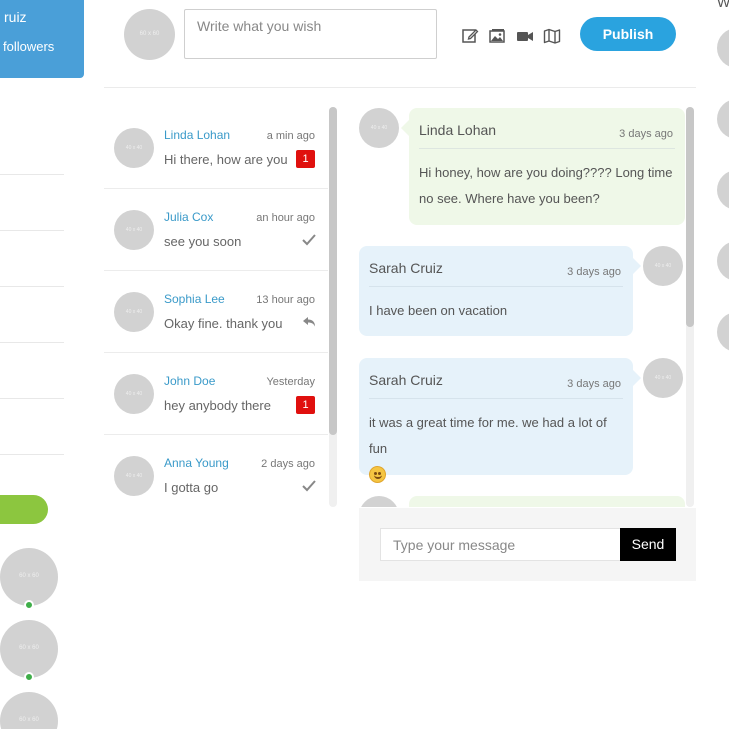 This screenshot has height=729, width=729. Describe the element at coordinates (288, 464) in the screenshot. I see `conversation-time: 2 days ago` at that location.